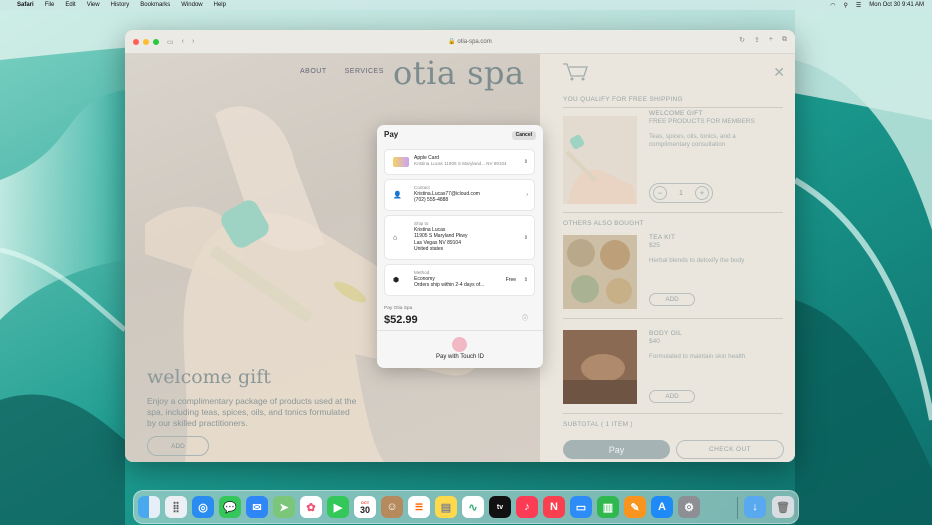 The image size is (932, 525). Describe the element at coordinates (431, 200) in the screenshot. I see `contact-phone: (702) 555-4888` at that location.